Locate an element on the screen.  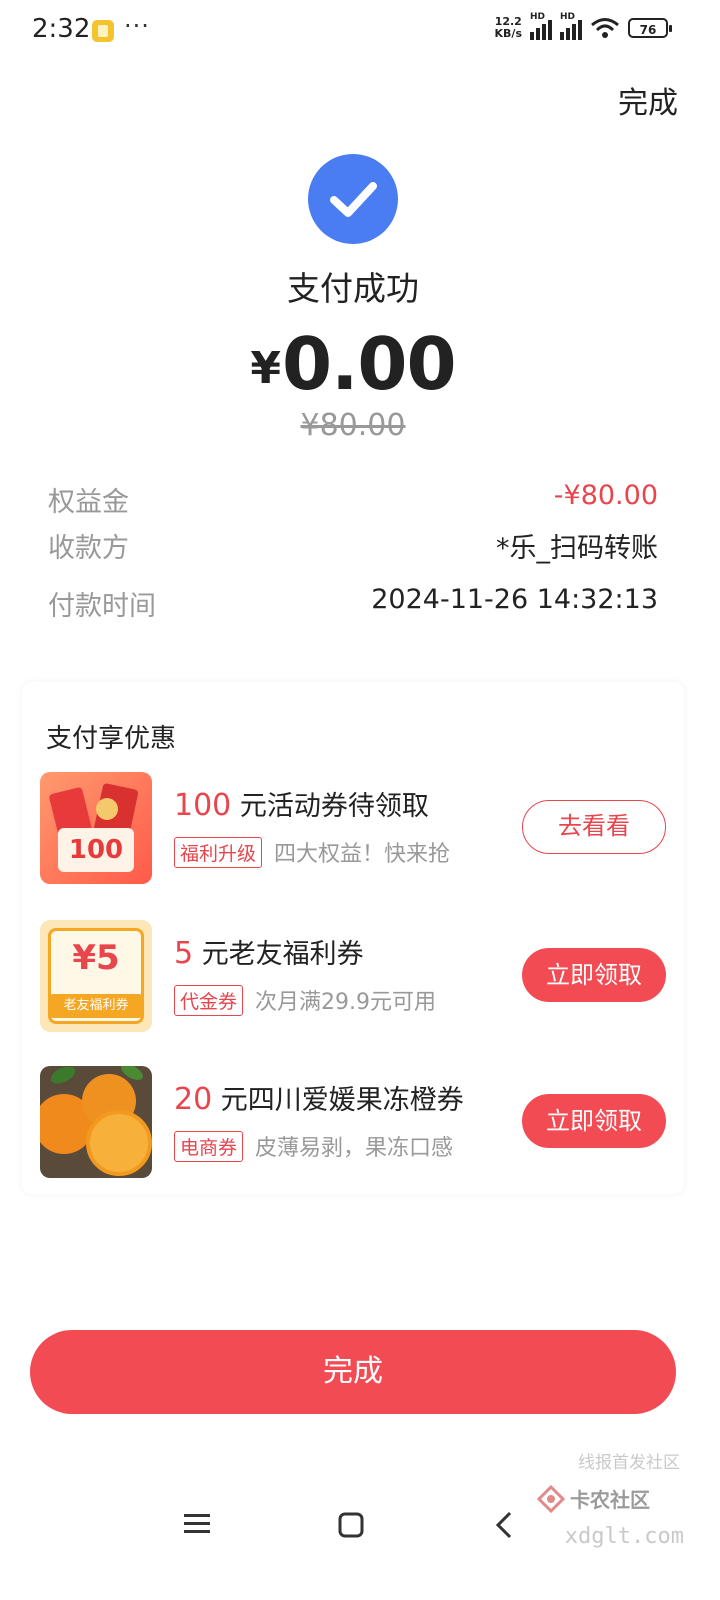
paid-amount: ¥0.00 is located at coordinates (353, 364).